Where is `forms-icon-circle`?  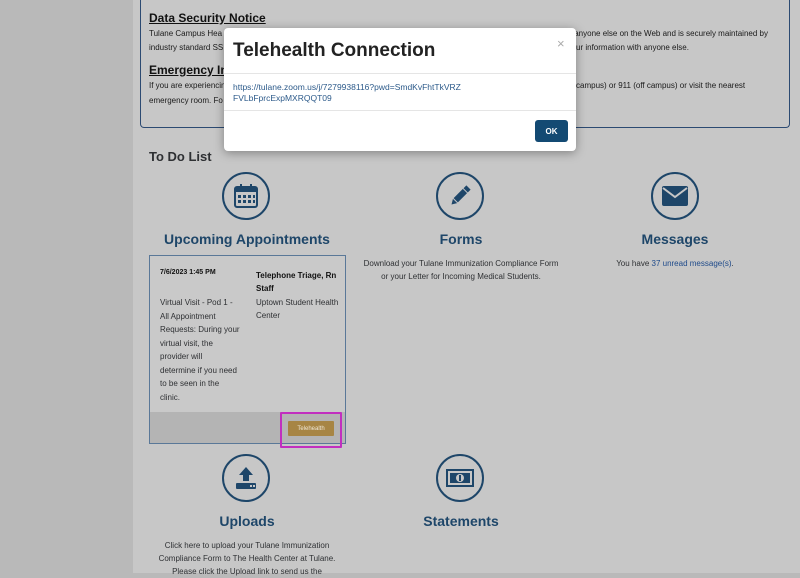 forms-icon-circle is located at coordinates (460, 196).